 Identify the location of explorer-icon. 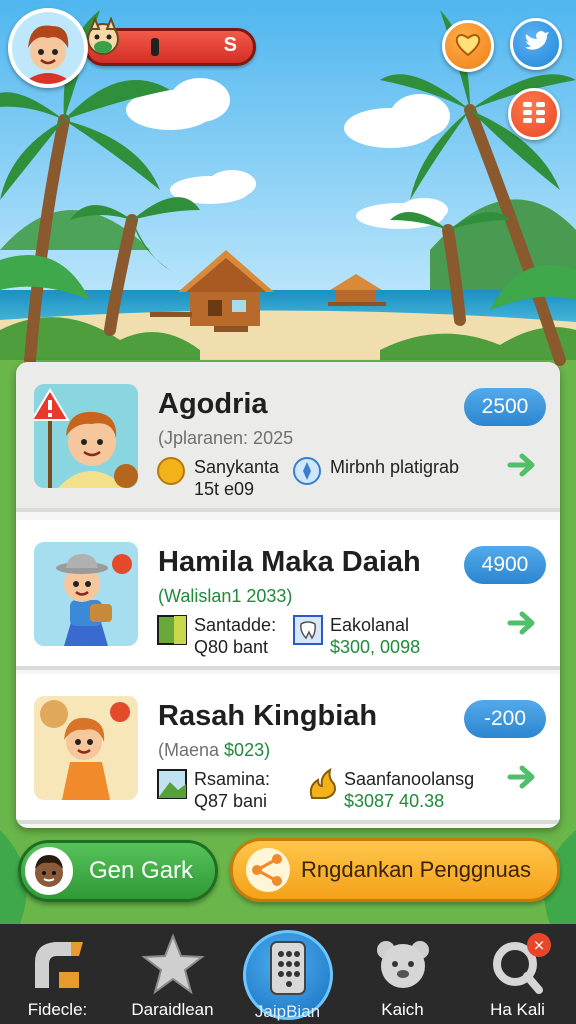
(86, 594).